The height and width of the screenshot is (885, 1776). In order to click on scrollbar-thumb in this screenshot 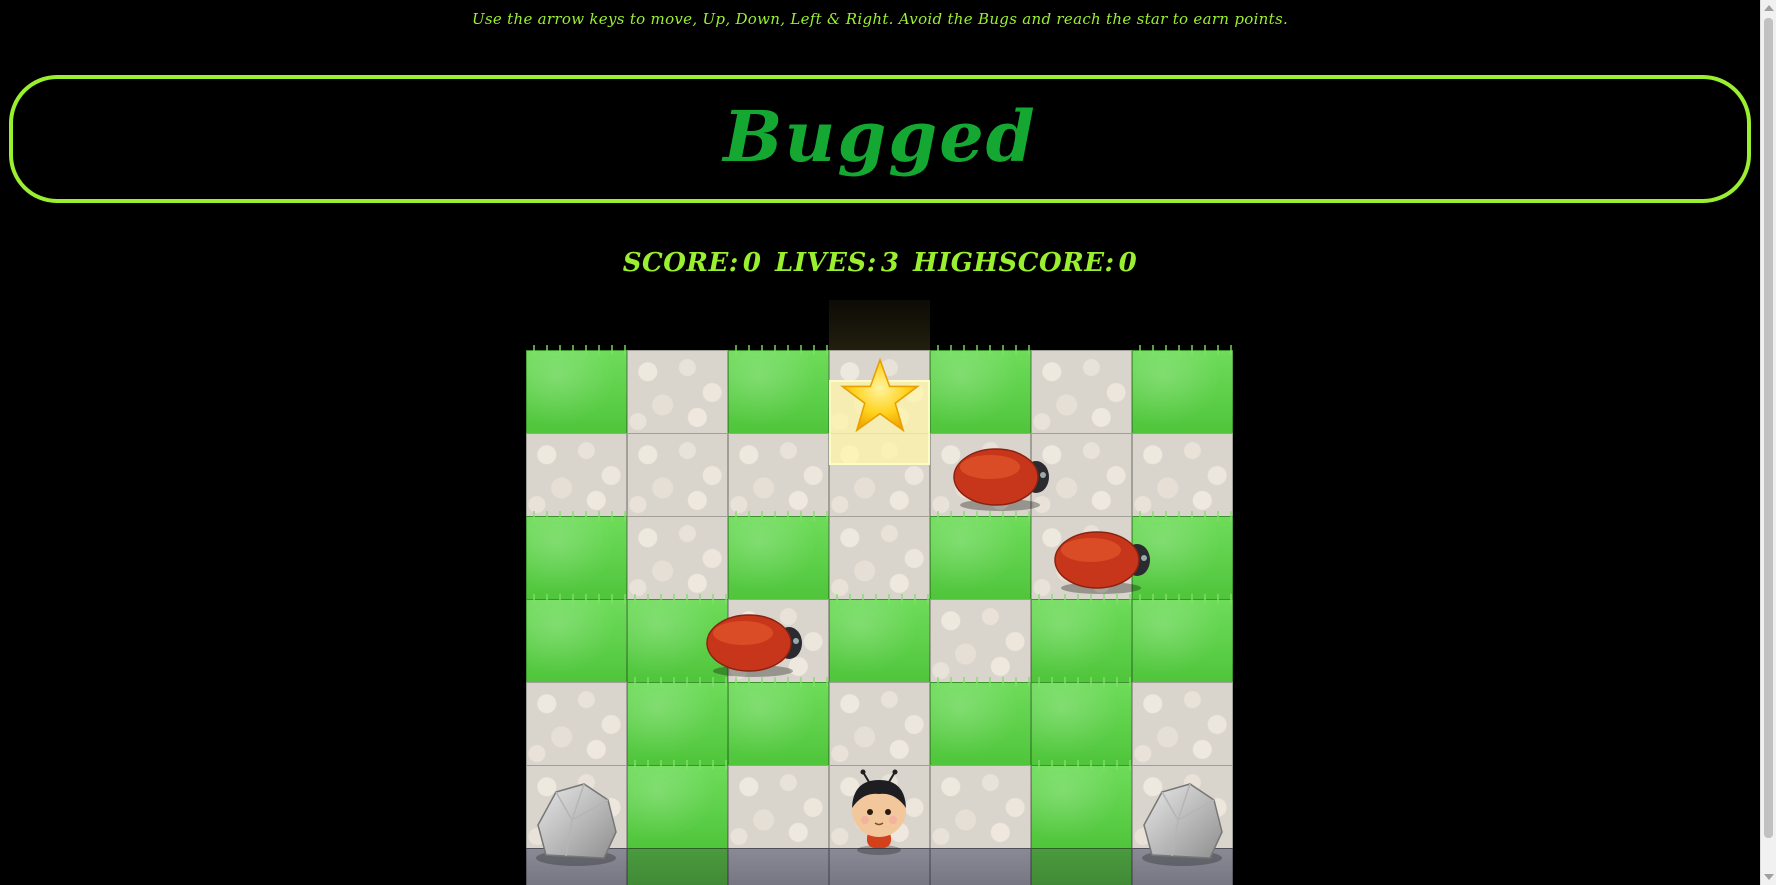, I will do `click(1768, 428)`.